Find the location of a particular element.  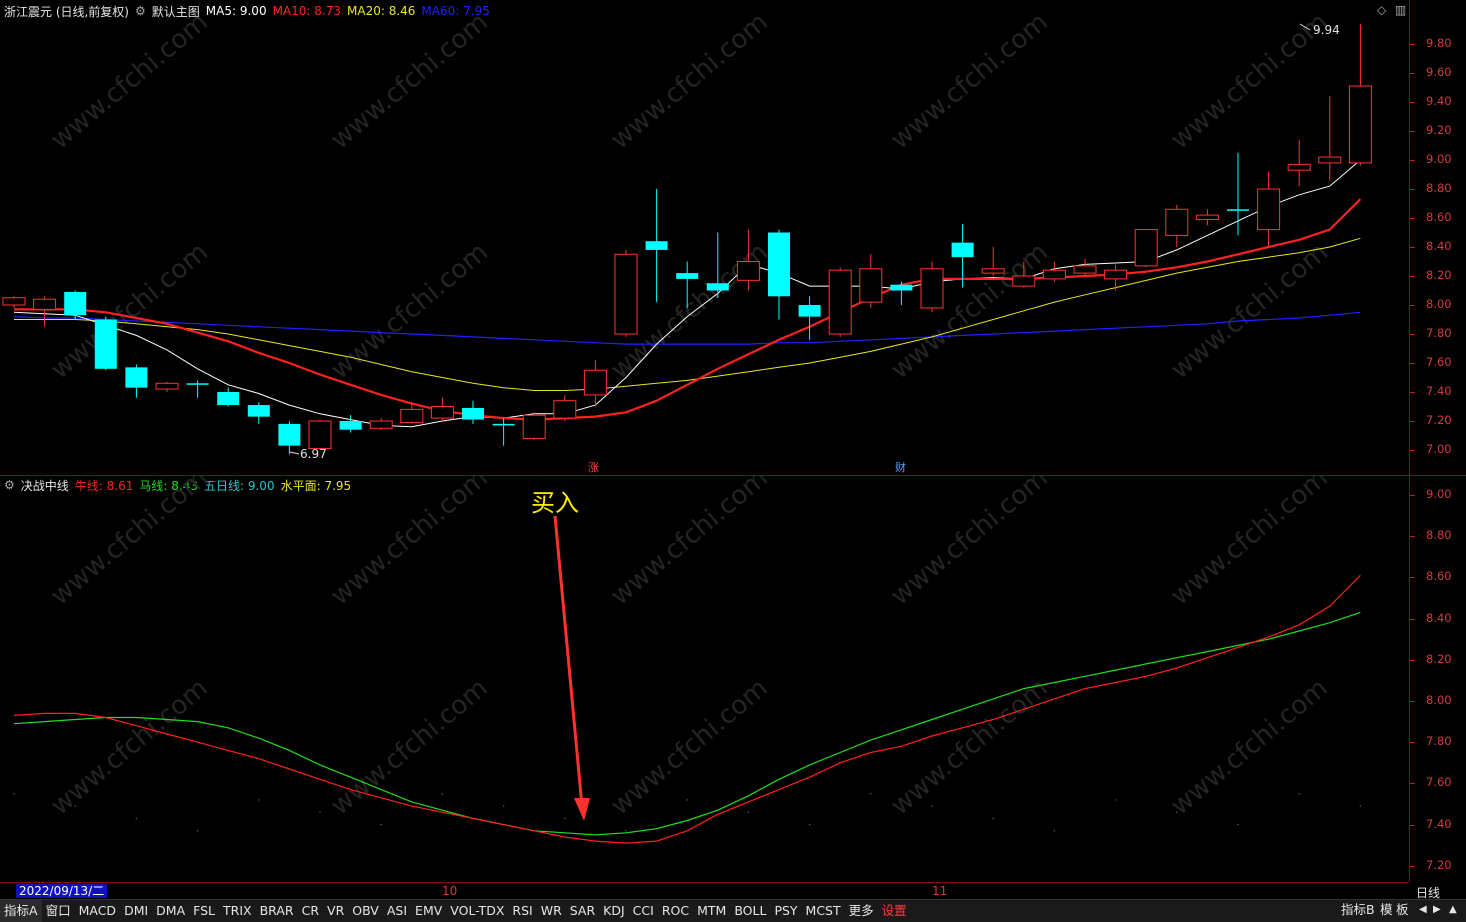

tab-emv: EMV is located at coordinates (428, 911).